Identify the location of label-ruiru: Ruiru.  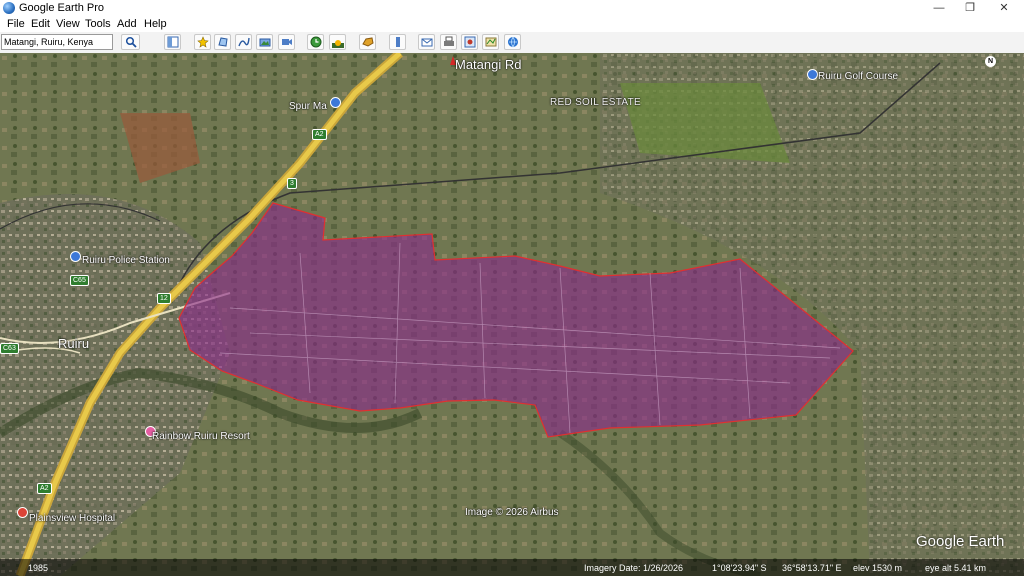
(73, 343).